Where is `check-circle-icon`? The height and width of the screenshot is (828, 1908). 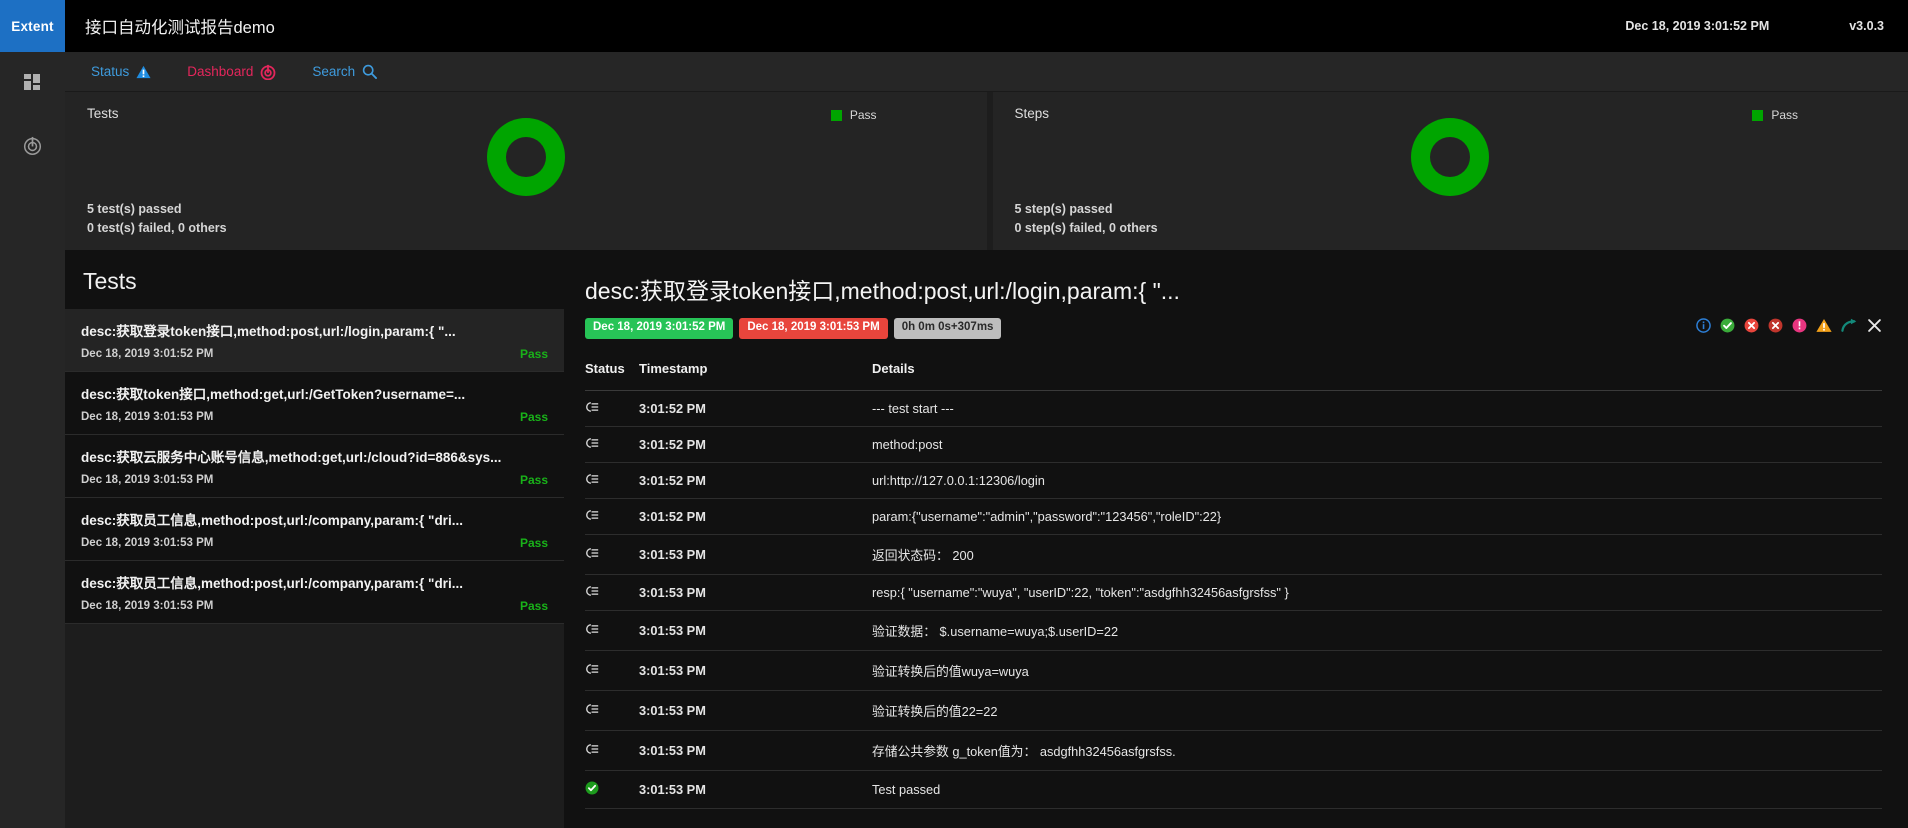 check-circle-icon is located at coordinates (1727, 328).